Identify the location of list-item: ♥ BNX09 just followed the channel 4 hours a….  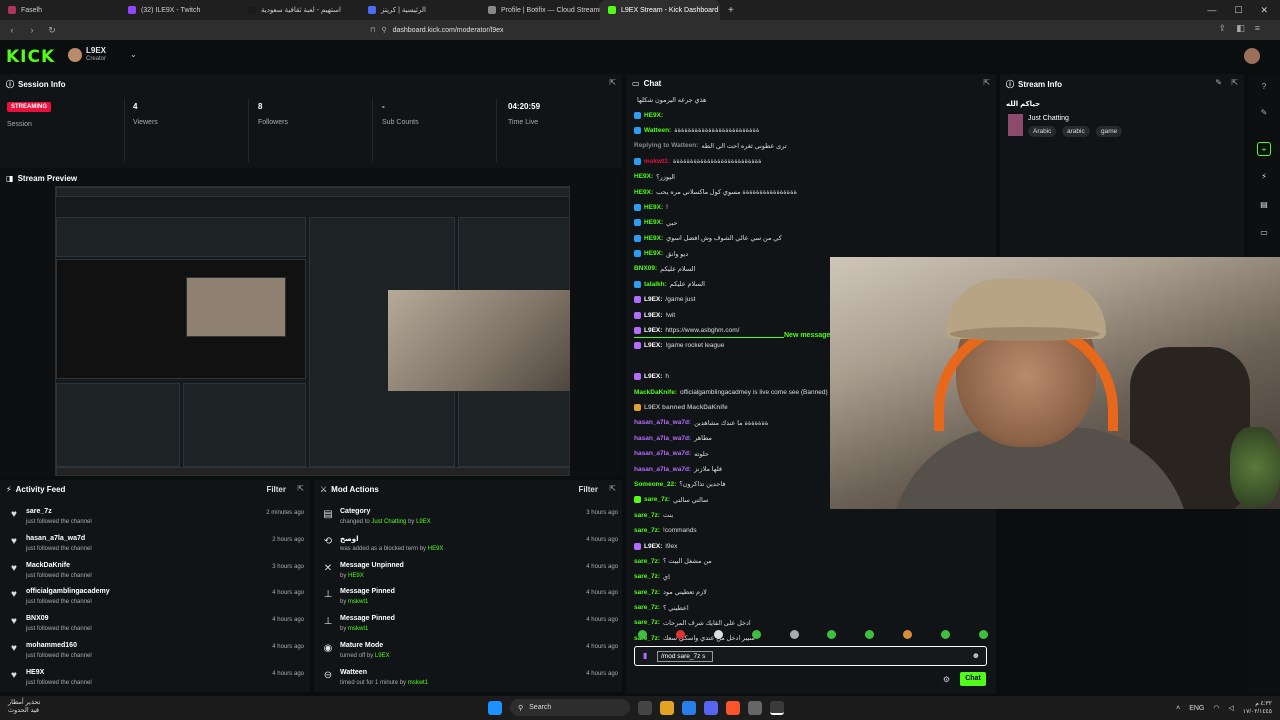
(156, 626).